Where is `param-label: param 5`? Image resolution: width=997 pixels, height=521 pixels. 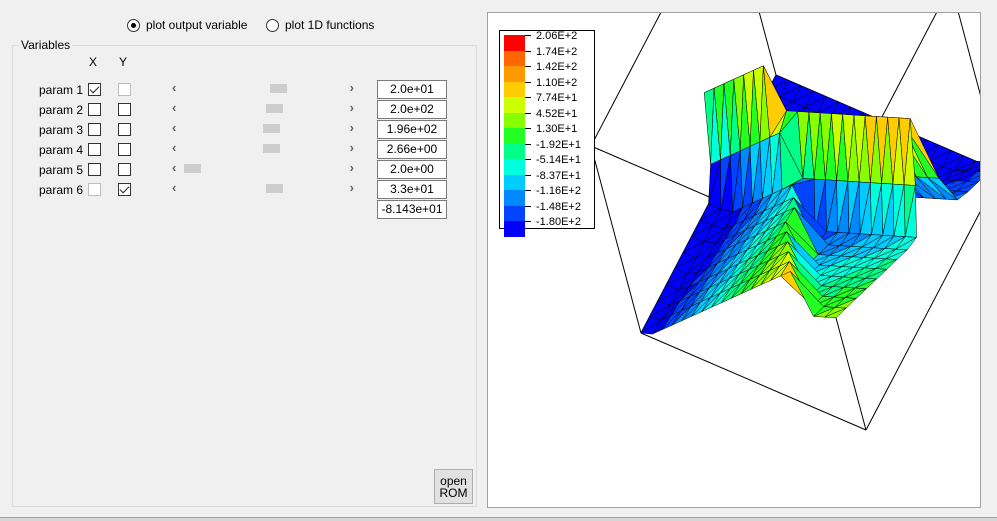 param-label: param 5 is located at coordinates (61, 170).